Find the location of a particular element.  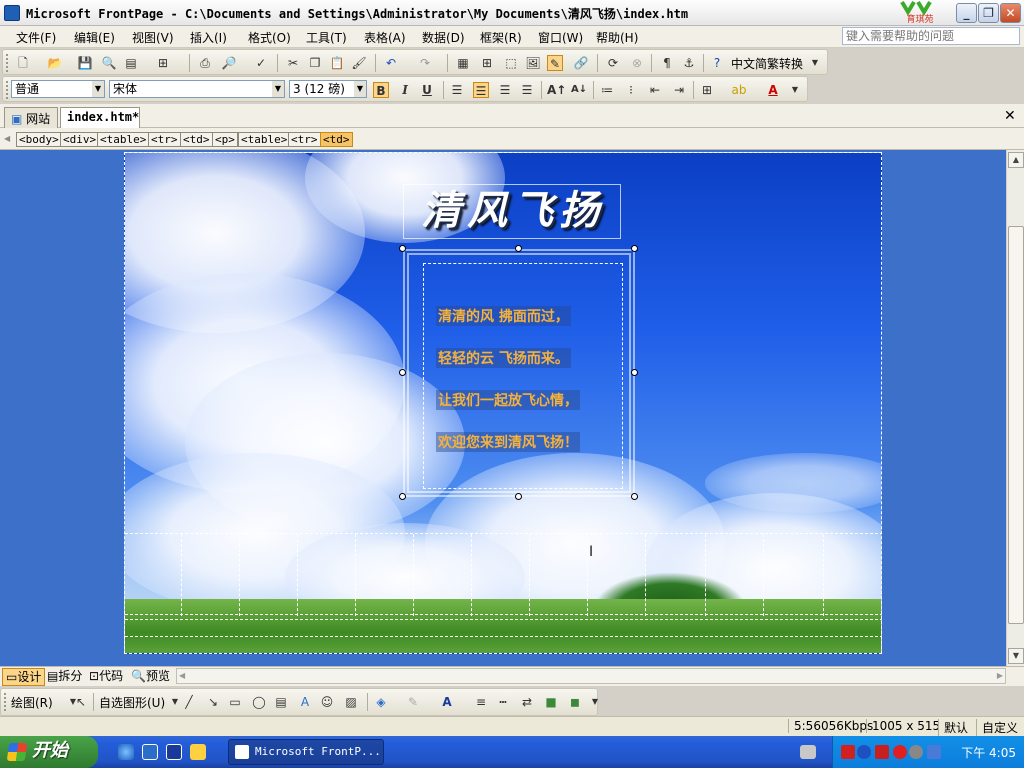

open-folder-icon: 📂 is located at coordinates (55, 63).